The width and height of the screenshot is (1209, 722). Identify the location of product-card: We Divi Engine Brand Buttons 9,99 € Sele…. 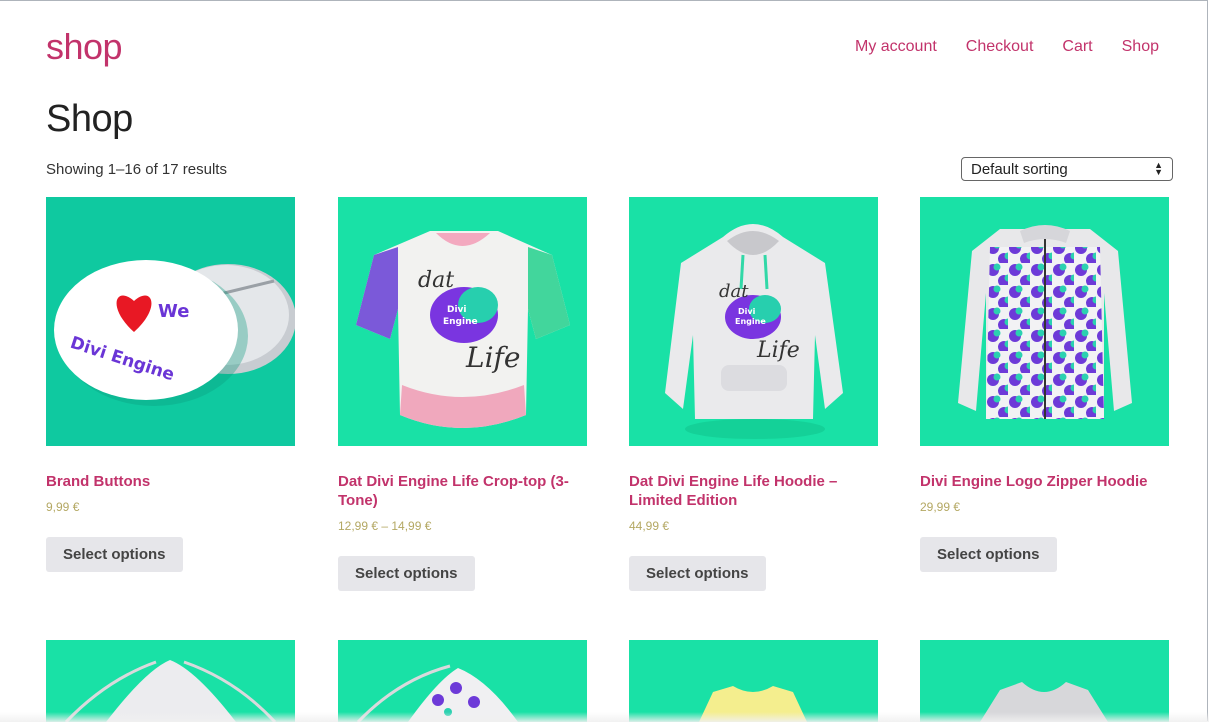
(170, 384).